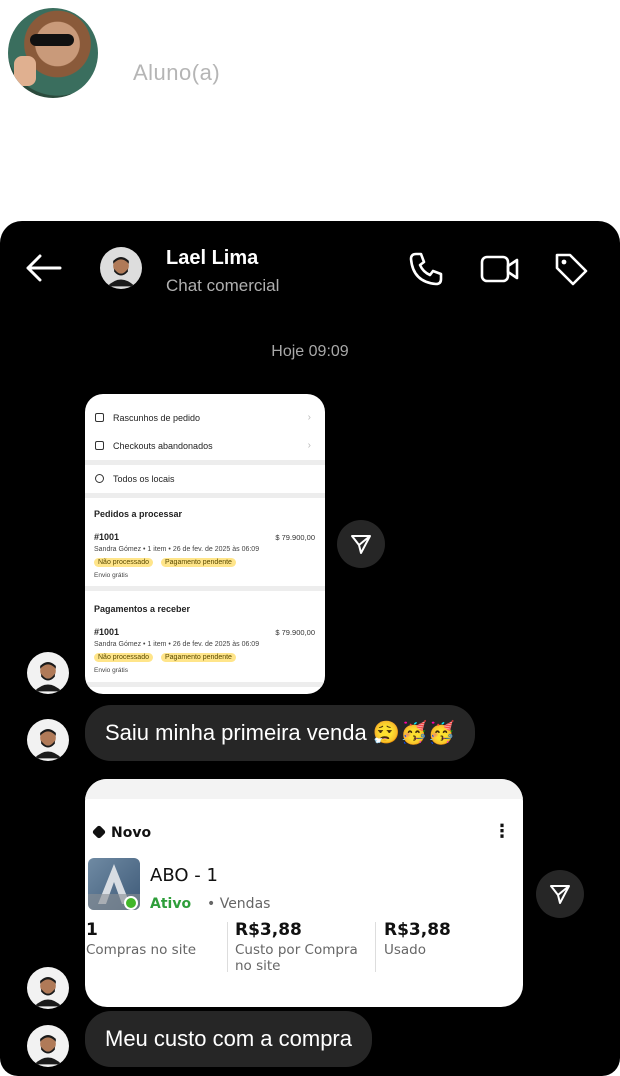  Describe the element at coordinates (142, 609) in the screenshot. I see `section-title: Pagamentos a receber` at that location.